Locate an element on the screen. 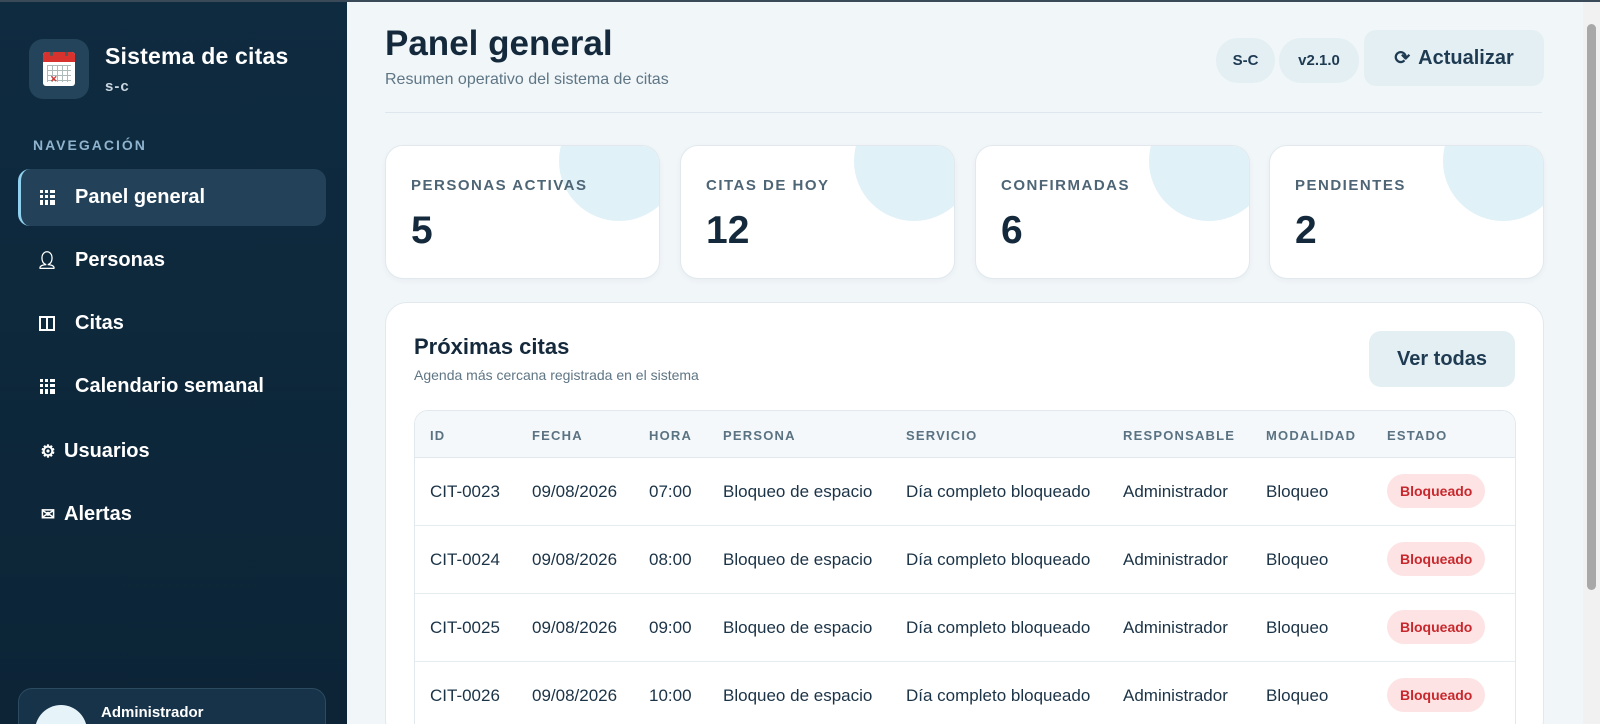 The height and width of the screenshot is (724, 1600). sidebar-item-label: Alertas is located at coordinates (98, 514).